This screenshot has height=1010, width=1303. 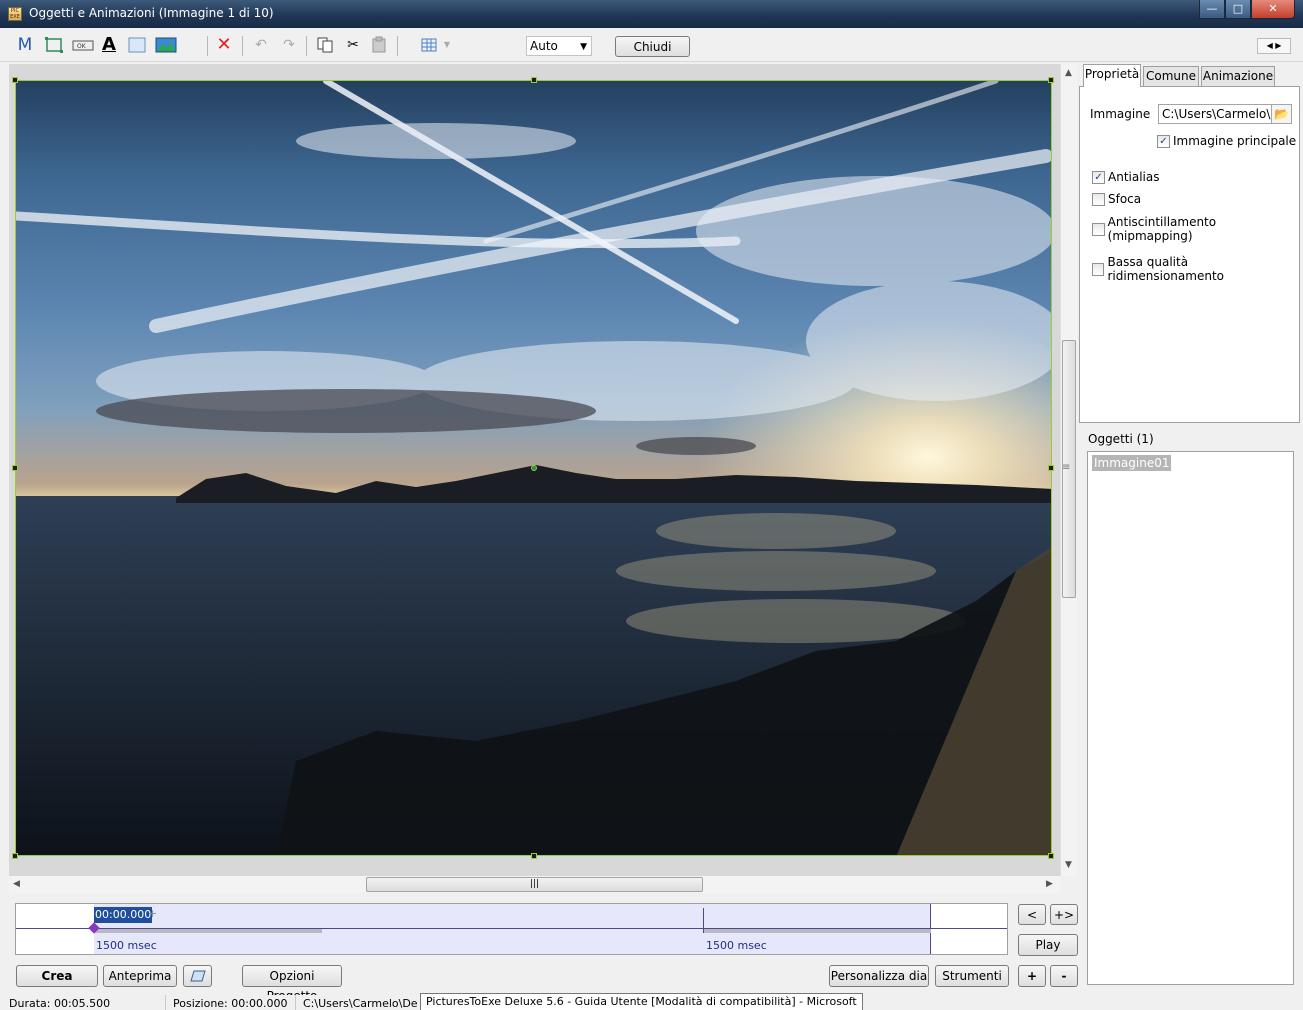 I want to click on status-duration: Durata: 00:05.500, so click(x=60, y=1003).